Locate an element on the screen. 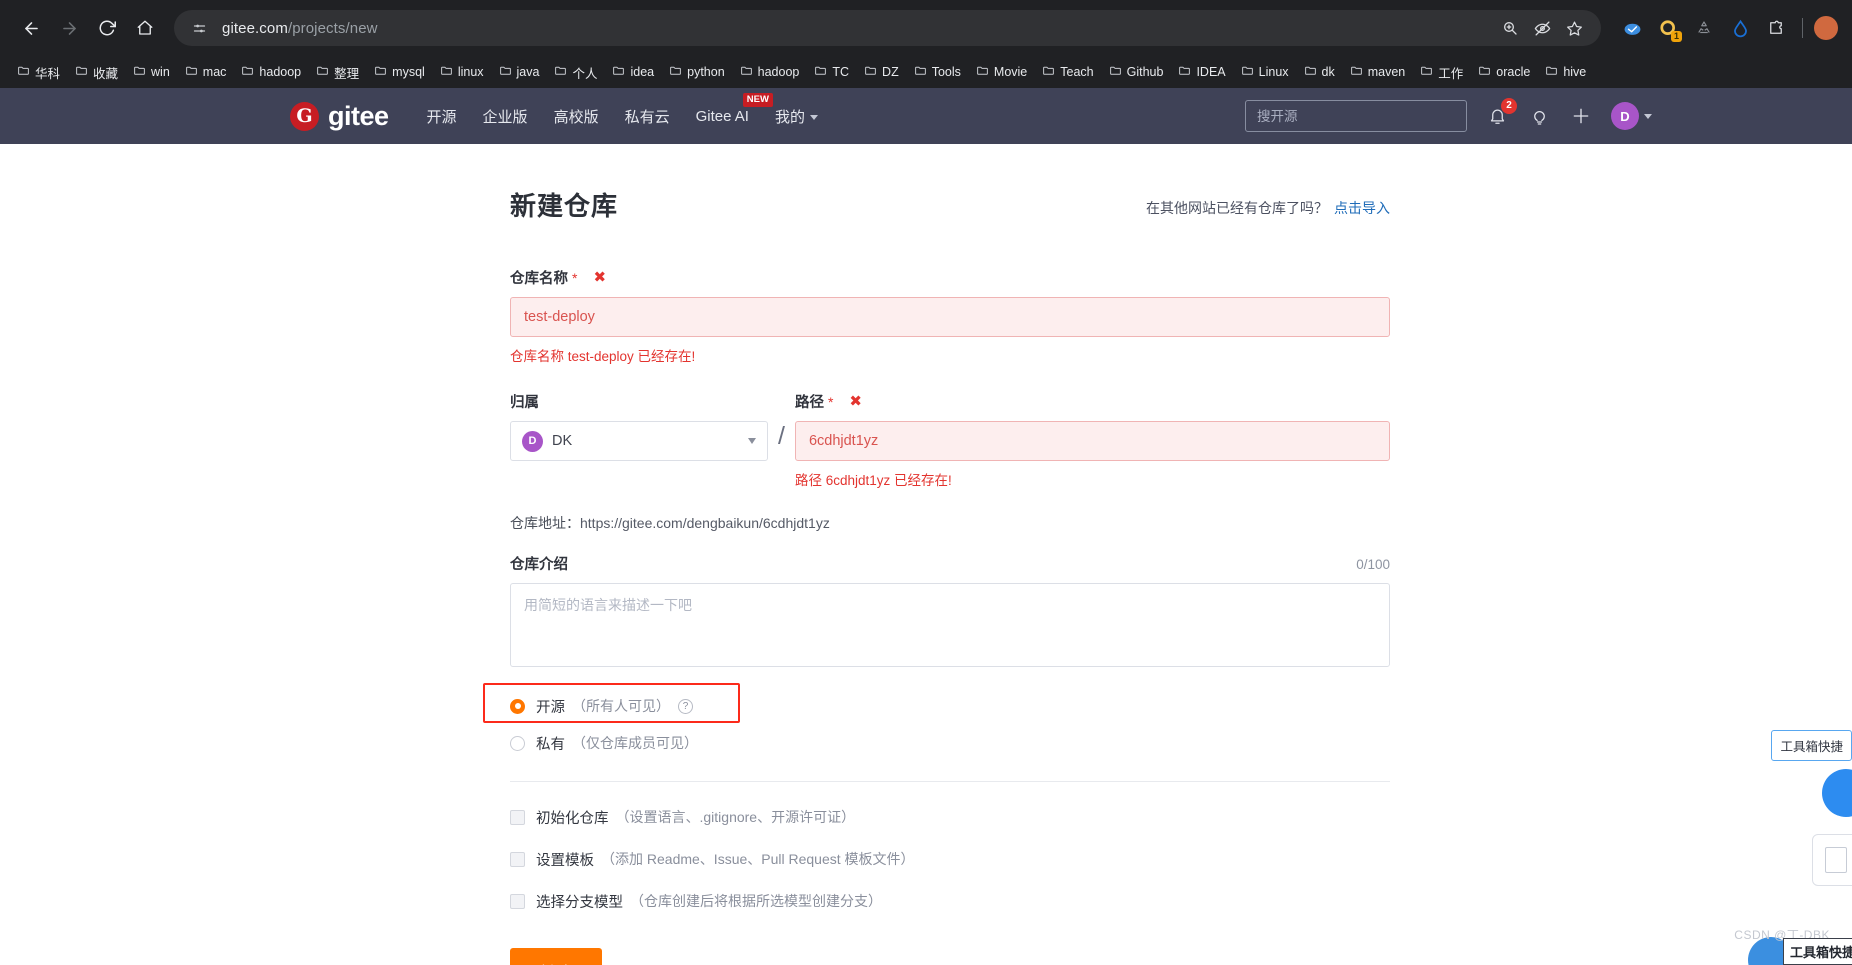 This screenshot has height=965, width=1852. bookmark-item: IDEA is located at coordinates (1201, 72).